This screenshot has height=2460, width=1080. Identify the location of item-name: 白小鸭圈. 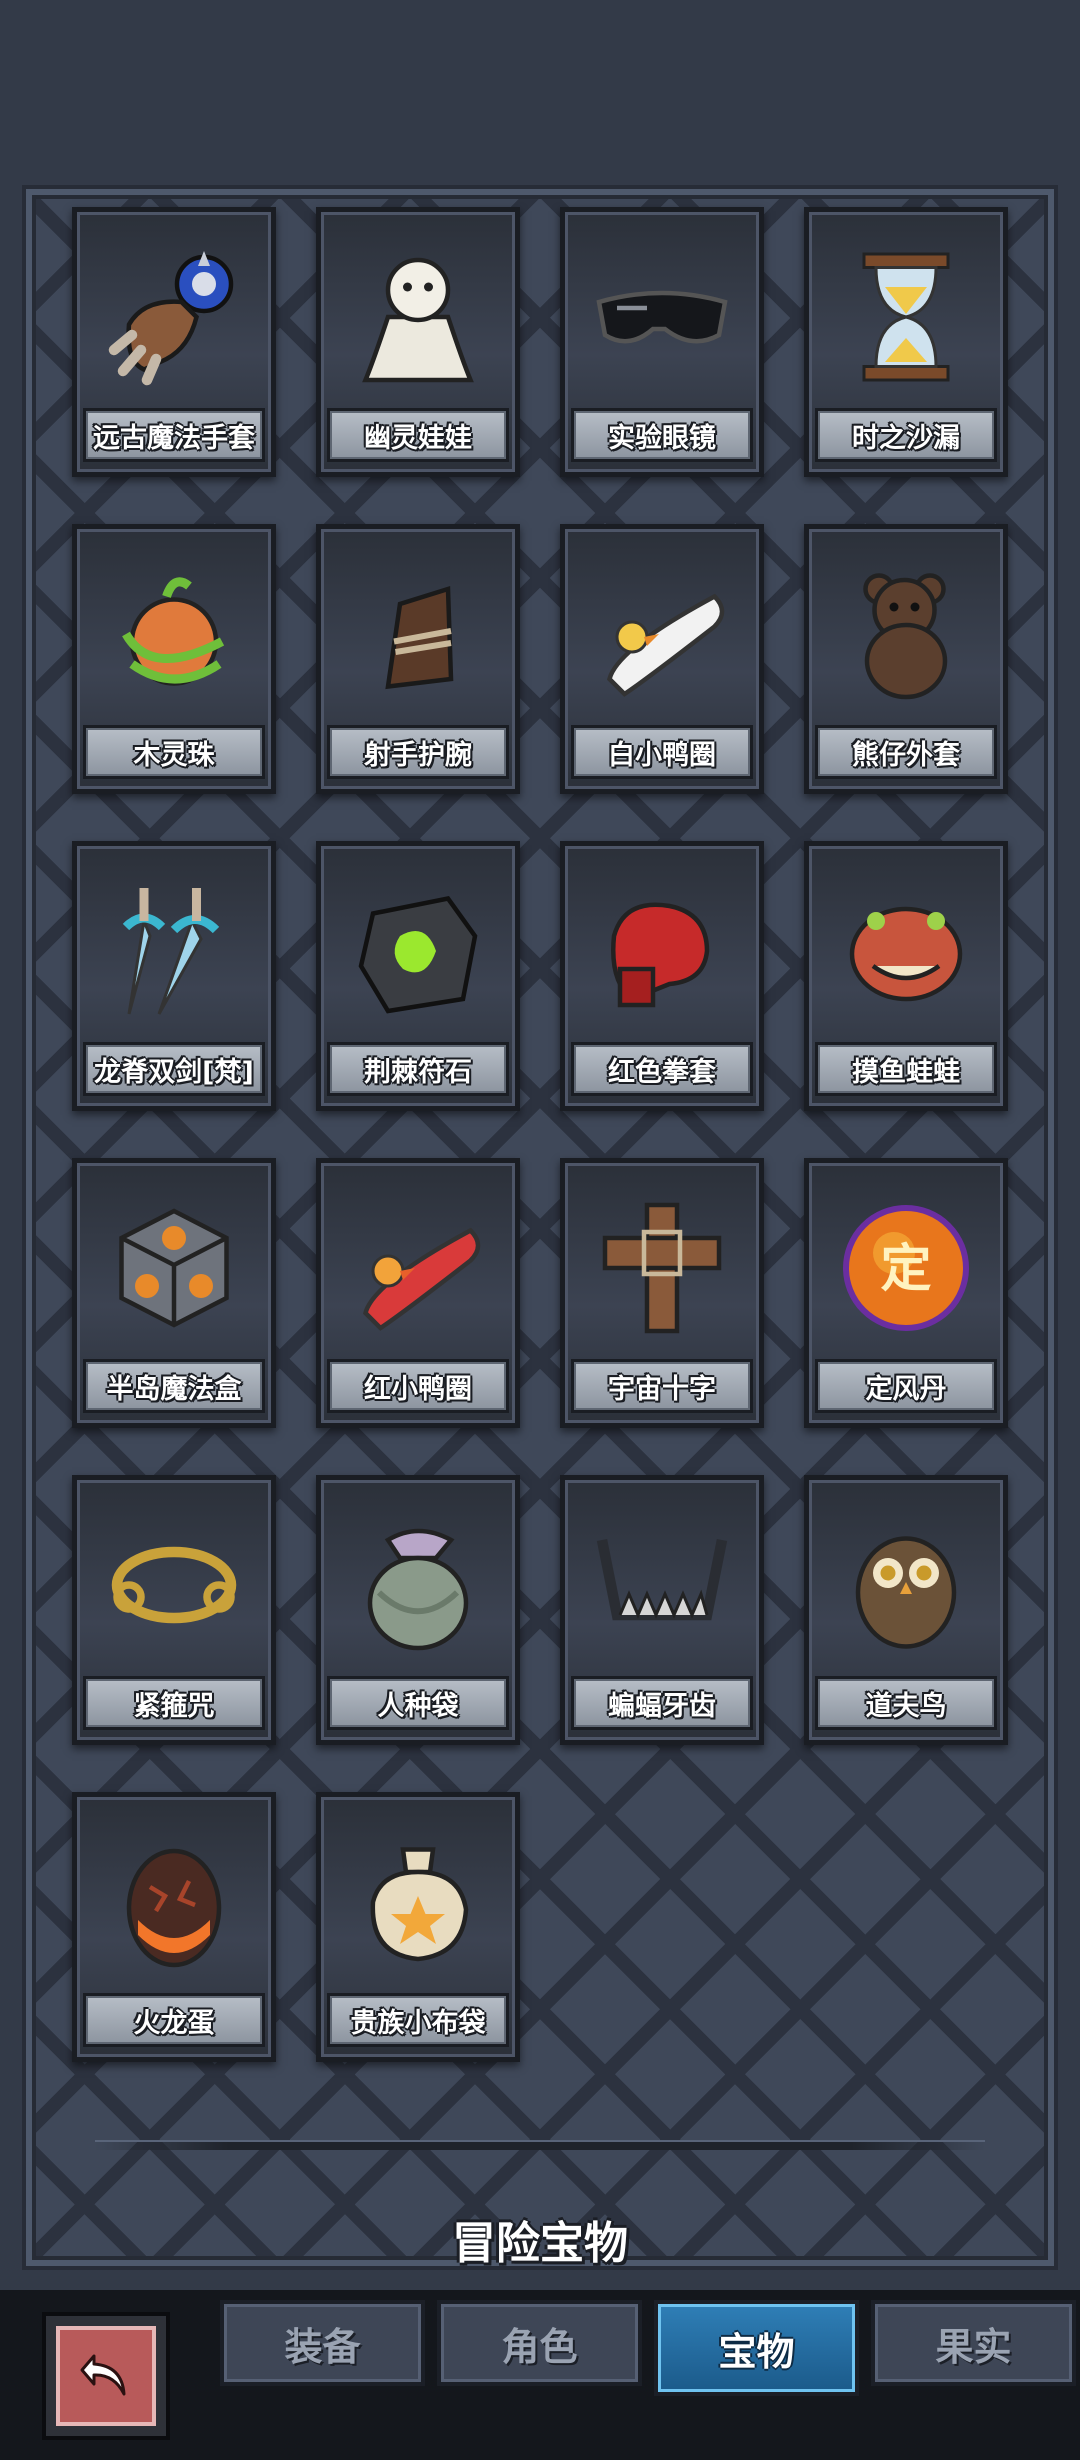
(662, 755).